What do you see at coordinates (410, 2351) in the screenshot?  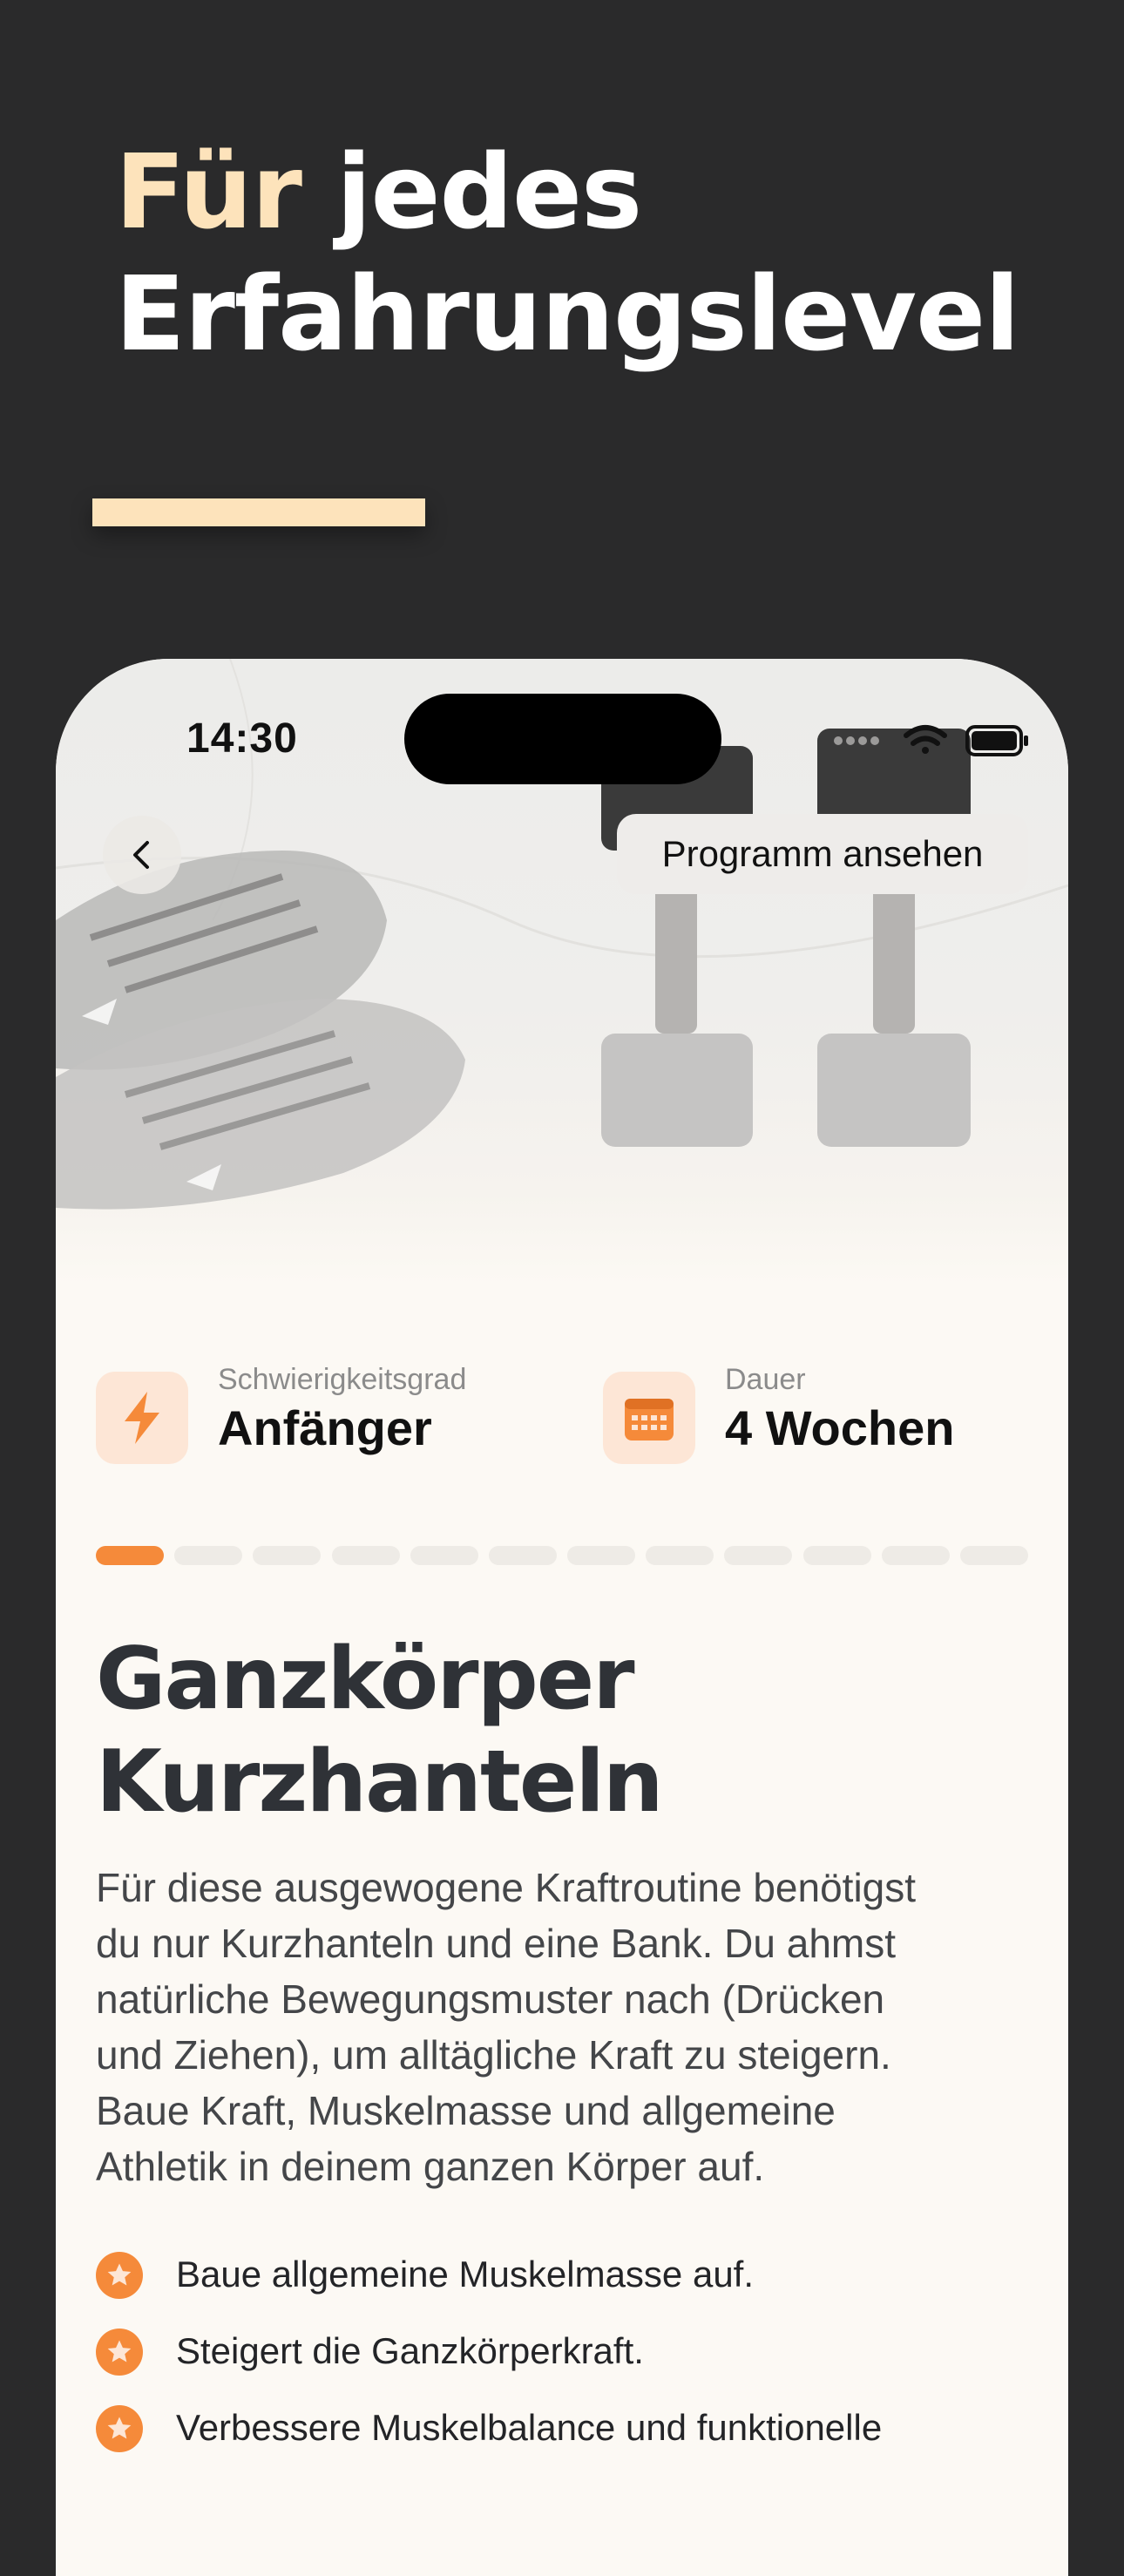 I see `benefit-text: Steigert die Ganzkörperkraft.` at bounding box center [410, 2351].